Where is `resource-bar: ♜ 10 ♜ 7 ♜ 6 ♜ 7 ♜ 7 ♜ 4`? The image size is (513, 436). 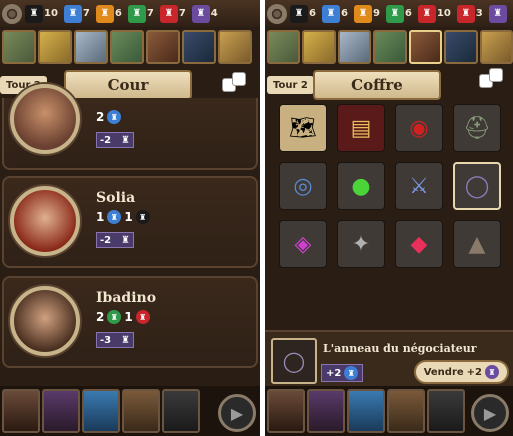
resource-bar: ♜ 10 ♜ 7 ♜ 6 ♜ 7 ♜ 7 ♜ 4 is located at coordinates (130, 13).